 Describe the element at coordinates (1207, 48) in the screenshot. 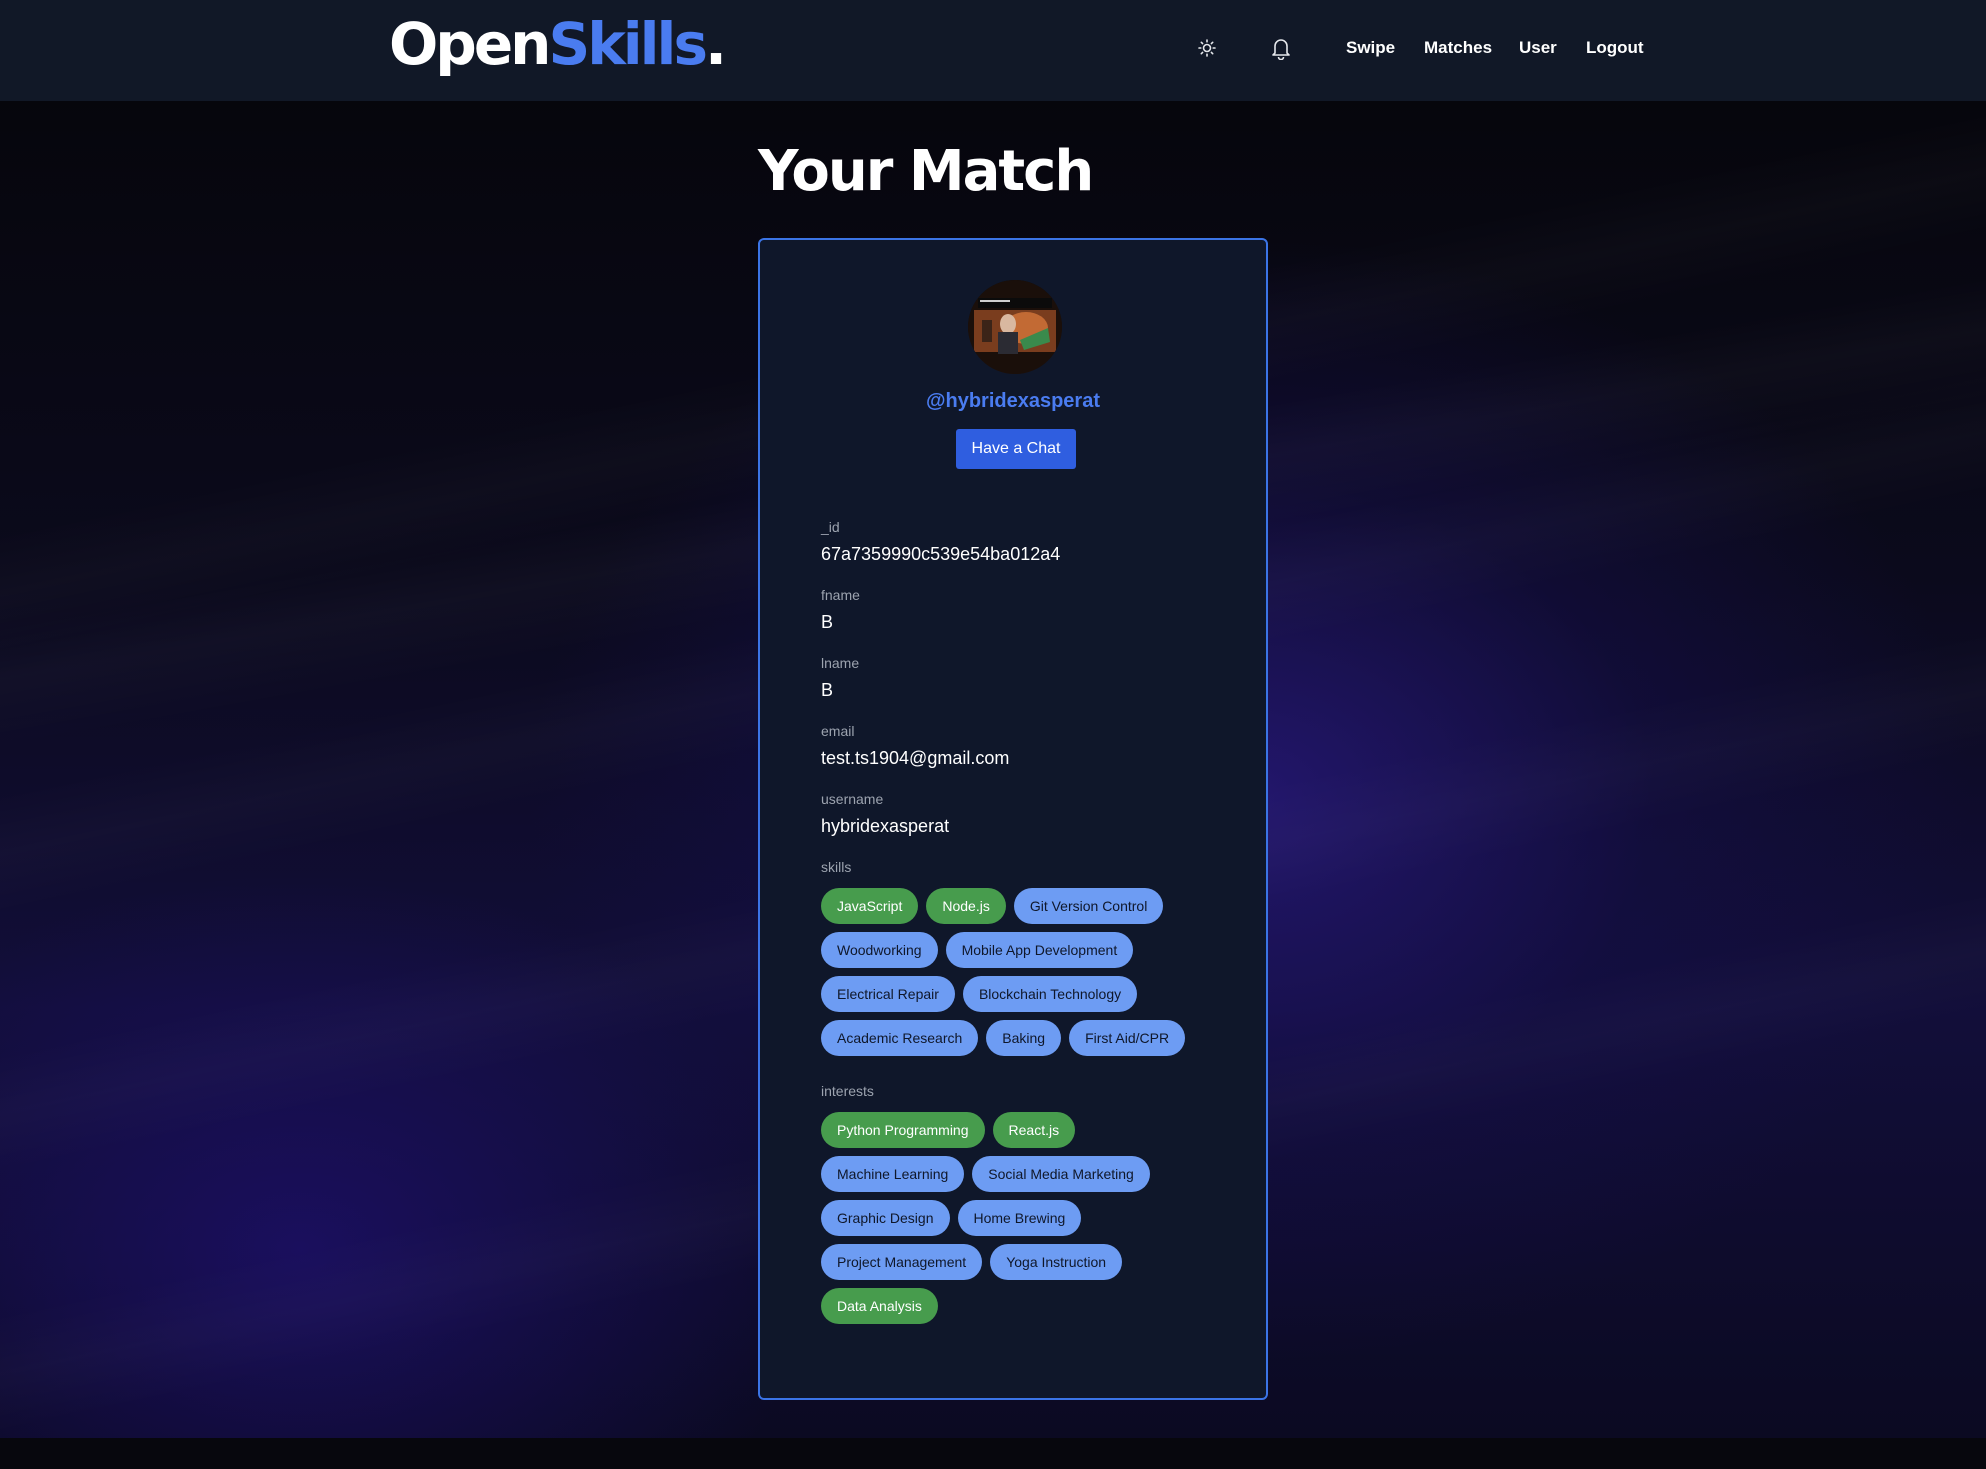

I see `sun-icon` at that location.